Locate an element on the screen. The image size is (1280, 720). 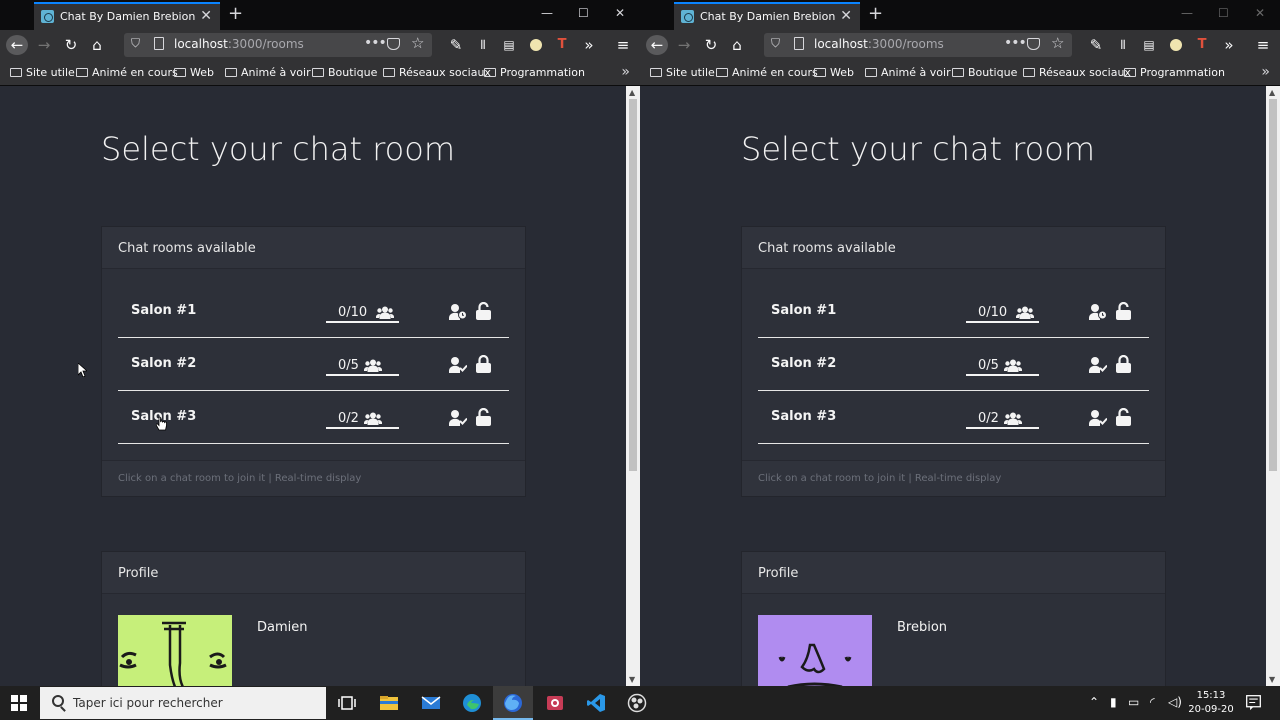
notifications-icon is located at coordinates (1253, 702).